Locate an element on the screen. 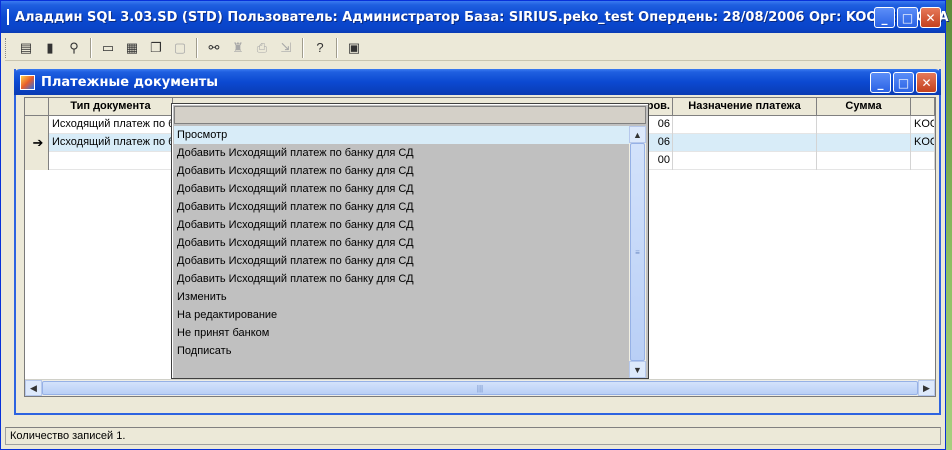  hscroll-track: ||| is located at coordinates (480, 388).